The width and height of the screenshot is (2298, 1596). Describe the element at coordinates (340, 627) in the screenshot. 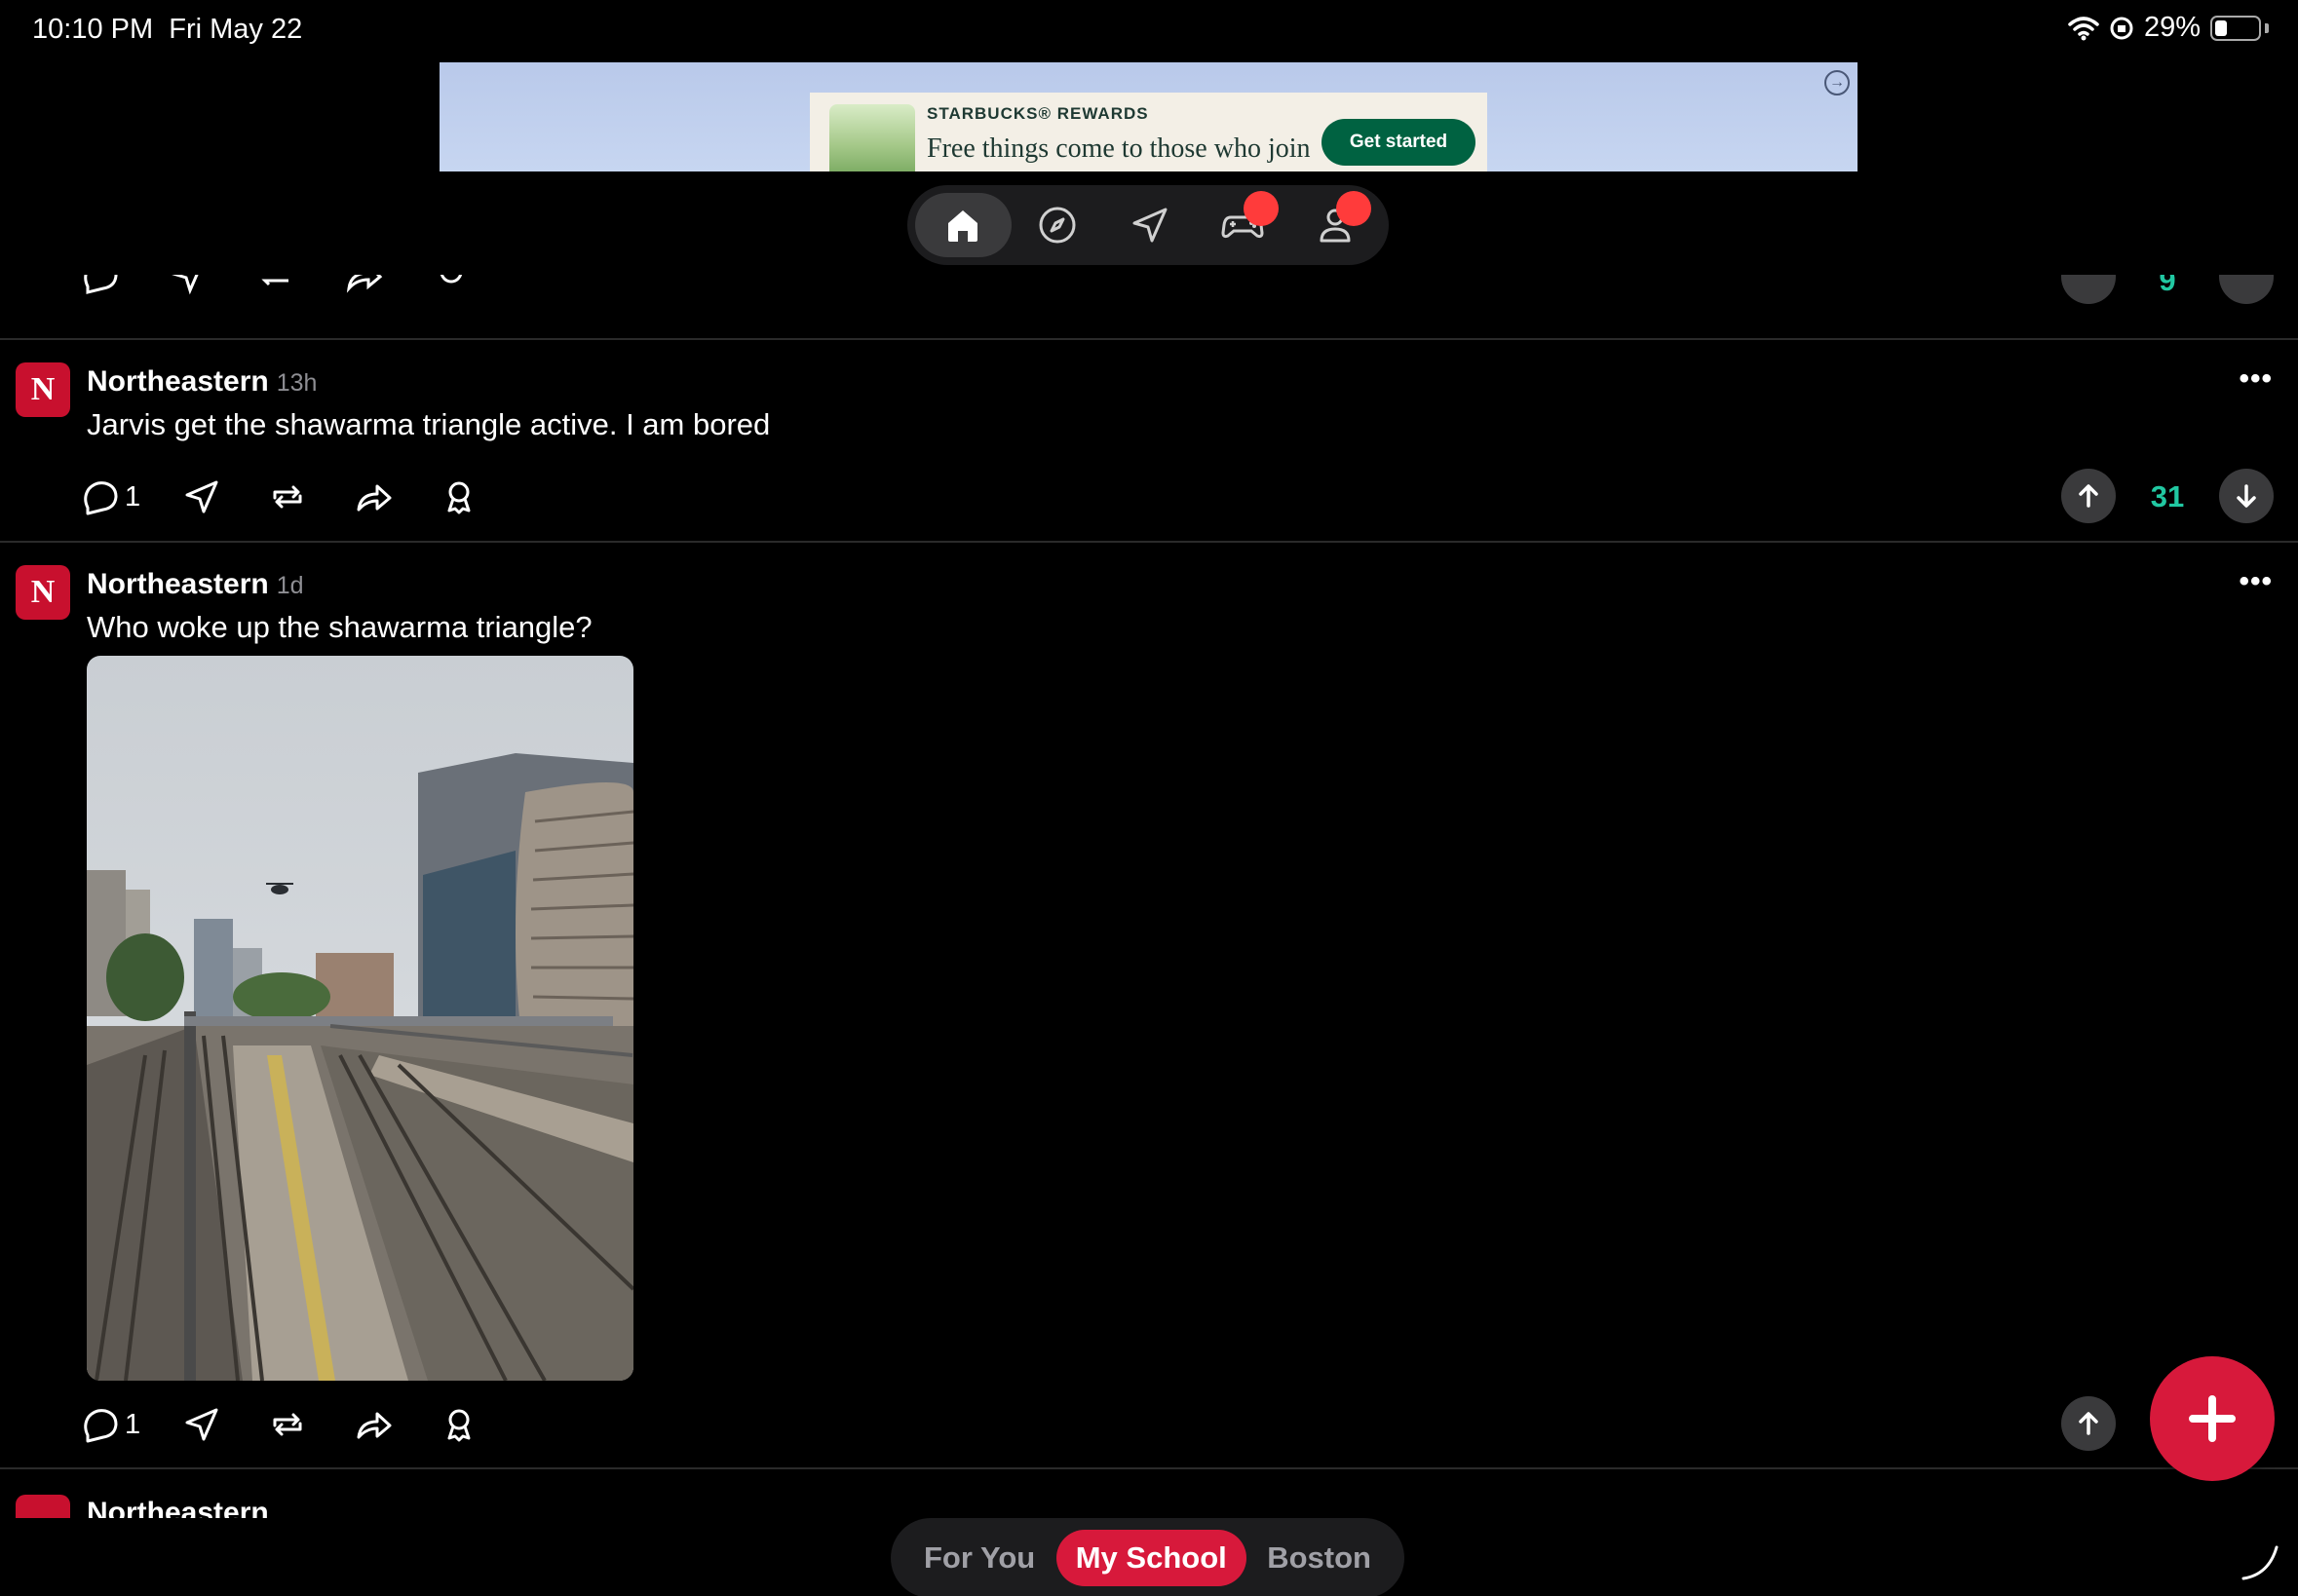

I see `post-text: Who woke up the shawarma triangle?` at that location.